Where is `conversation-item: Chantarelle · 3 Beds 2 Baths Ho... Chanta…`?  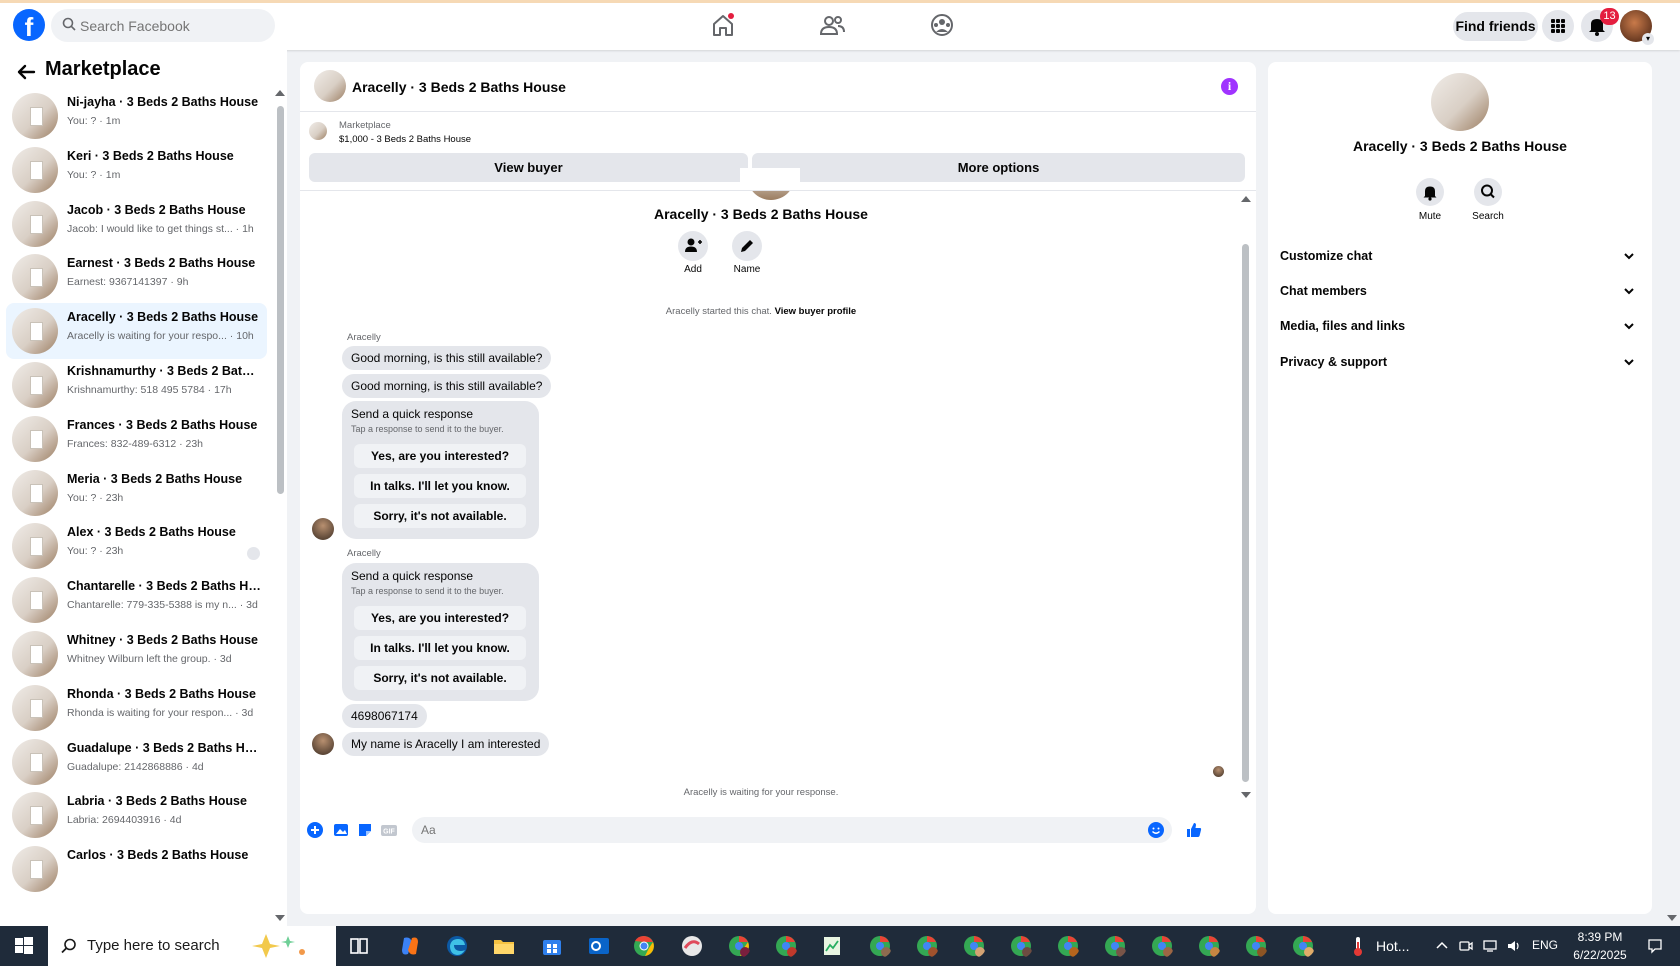 conversation-item: Chantarelle · 3 Beds 2 Baths Ho... Chanta… is located at coordinates (136, 600).